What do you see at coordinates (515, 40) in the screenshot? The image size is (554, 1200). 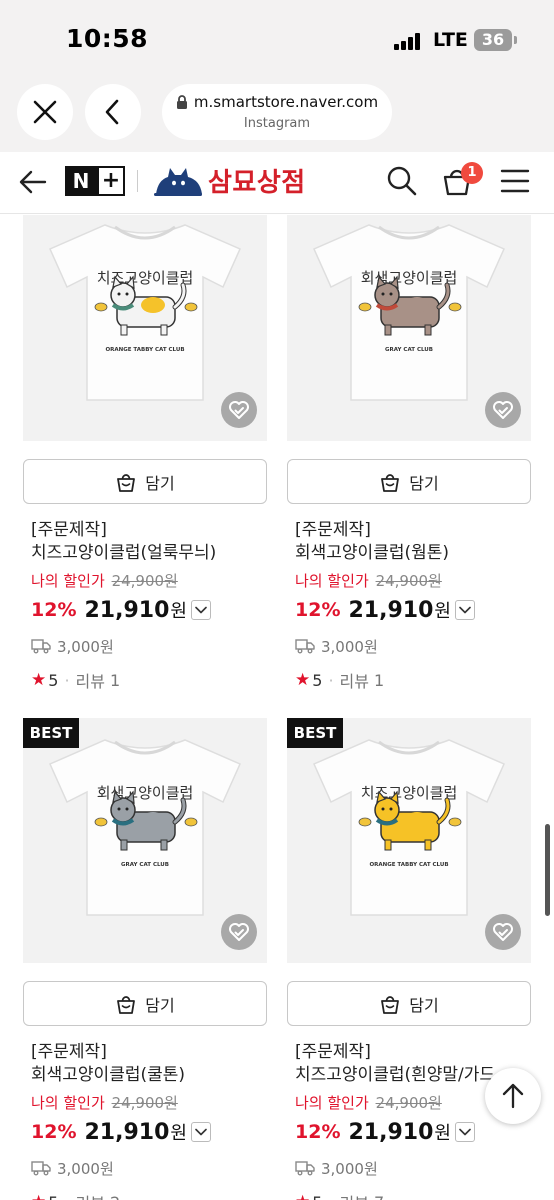 I see `battery-nub` at bounding box center [515, 40].